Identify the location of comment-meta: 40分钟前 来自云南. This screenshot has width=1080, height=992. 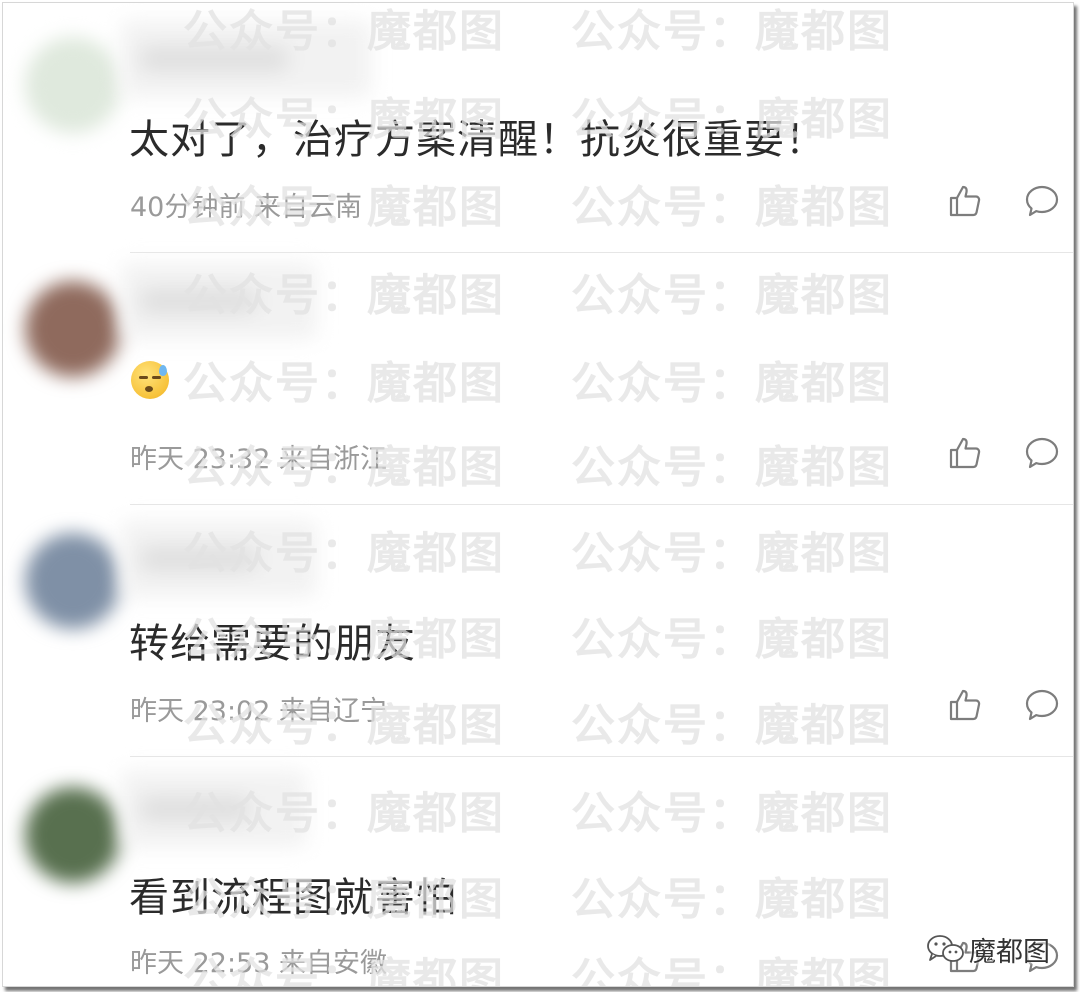
(246, 207).